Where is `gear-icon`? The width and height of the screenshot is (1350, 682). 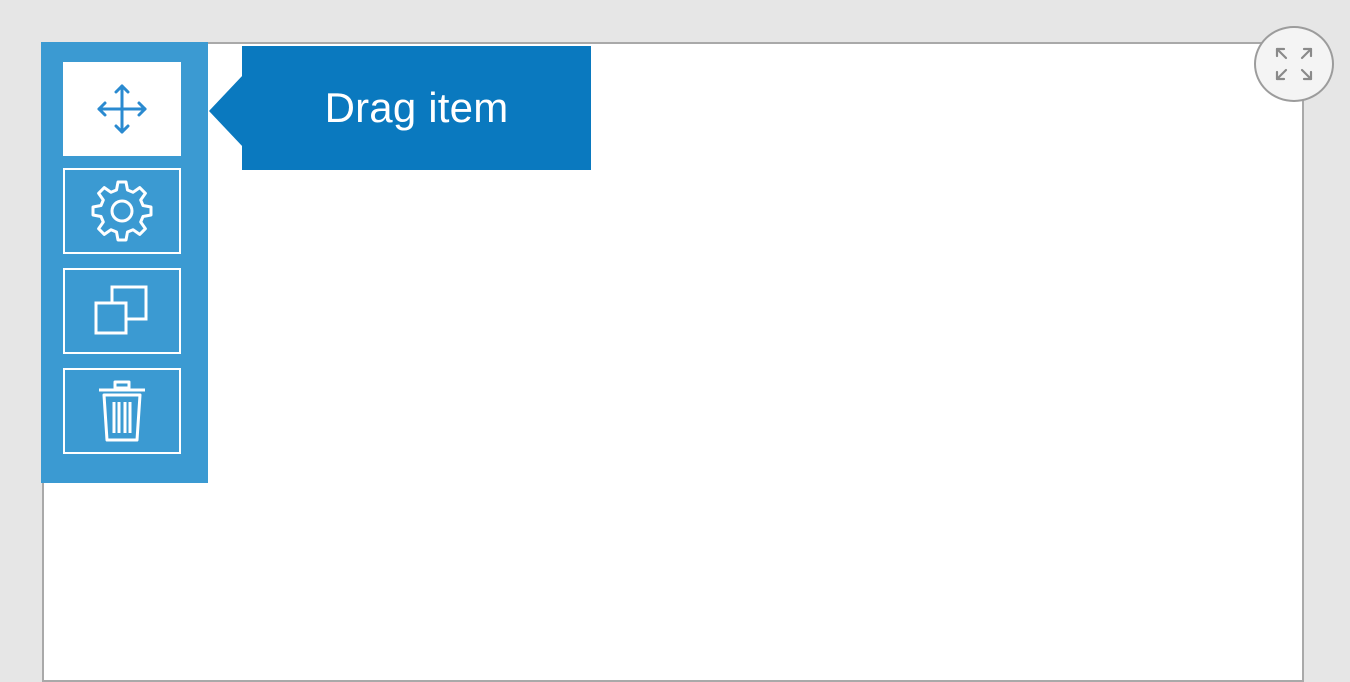 gear-icon is located at coordinates (122, 211).